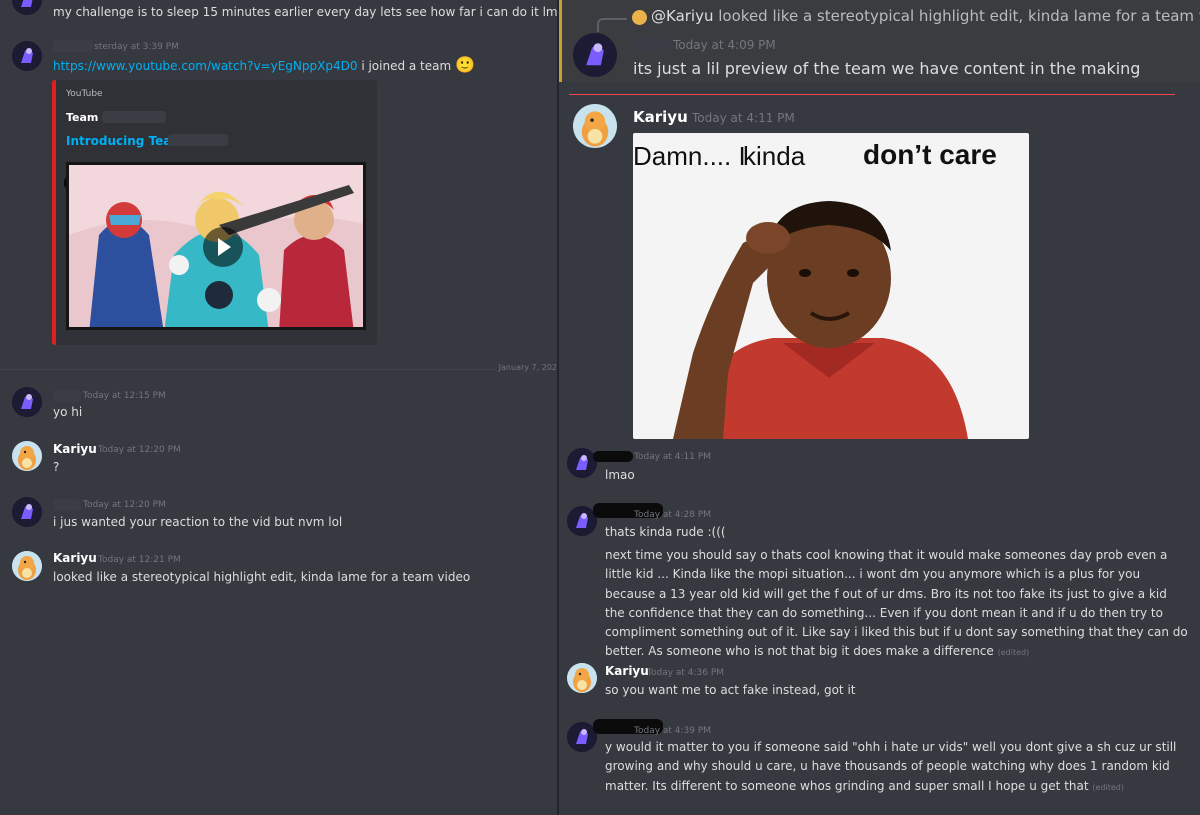 This screenshot has width=1200, height=815. What do you see at coordinates (139, 560) in the screenshot?
I see `message-timestamp: Today at 12:21 PM` at bounding box center [139, 560].